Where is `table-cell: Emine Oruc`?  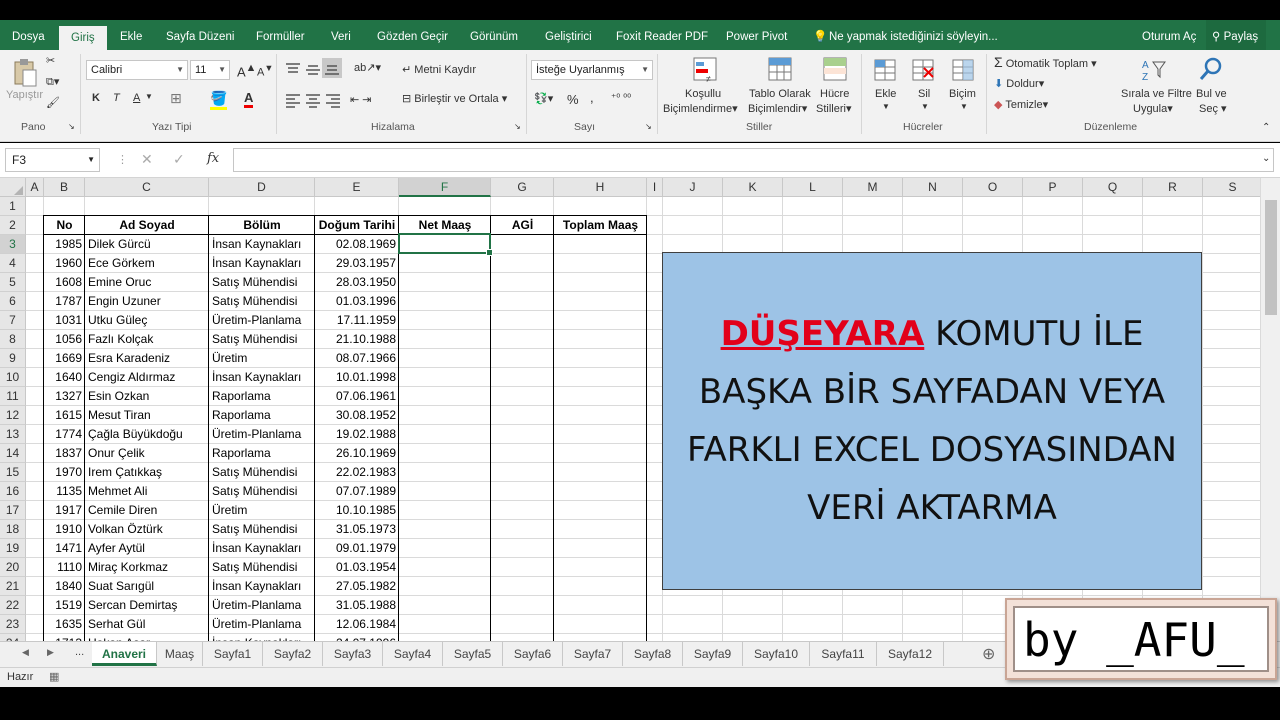 table-cell: Emine Oruc is located at coordinates (147, 282).